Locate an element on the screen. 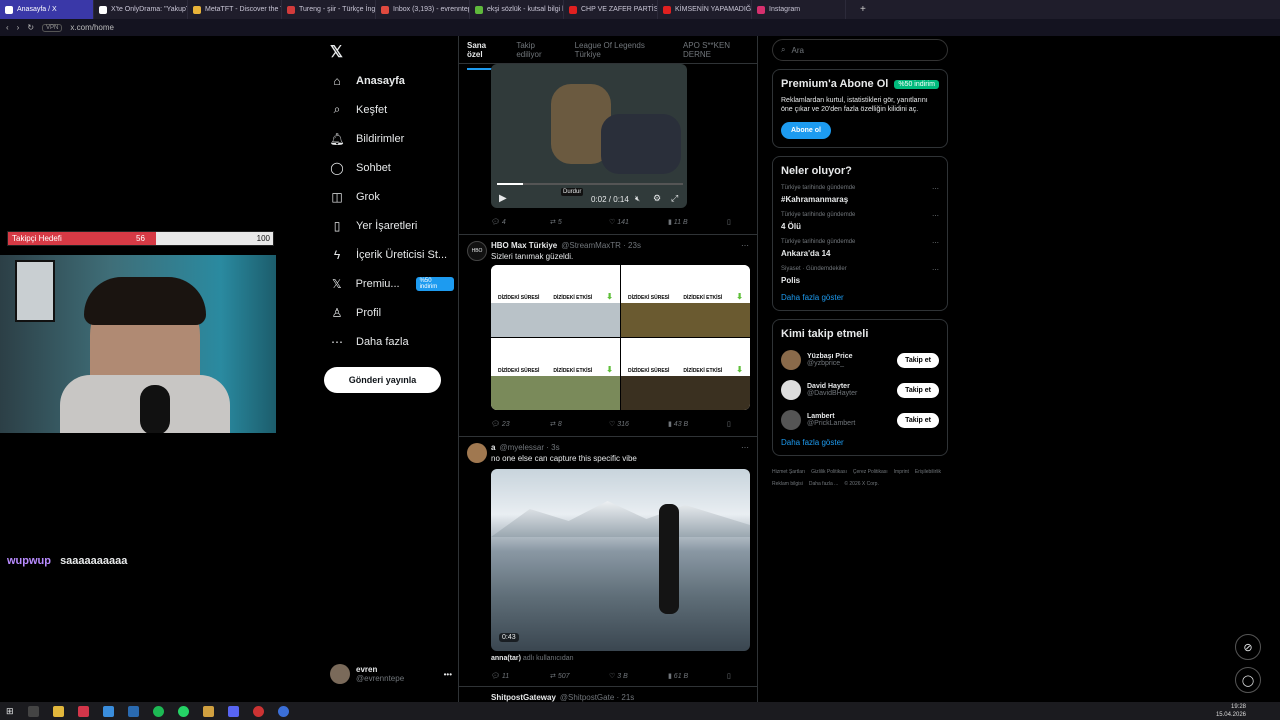 The height and width of the screenshot is (720, 1280). video-scrubber is located at coordinates (590, 184).